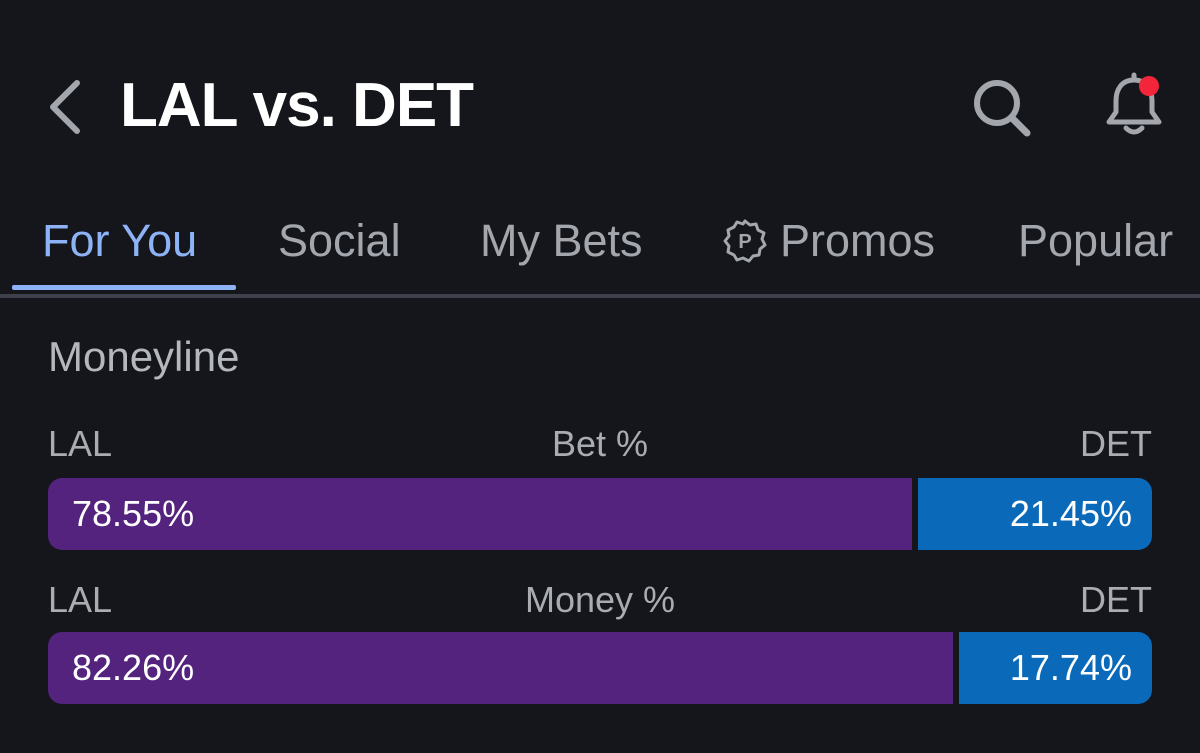 This screenshot has height=753, width=1200. I want to click on lal-share-segment: 78.55%, so click(480, 514).